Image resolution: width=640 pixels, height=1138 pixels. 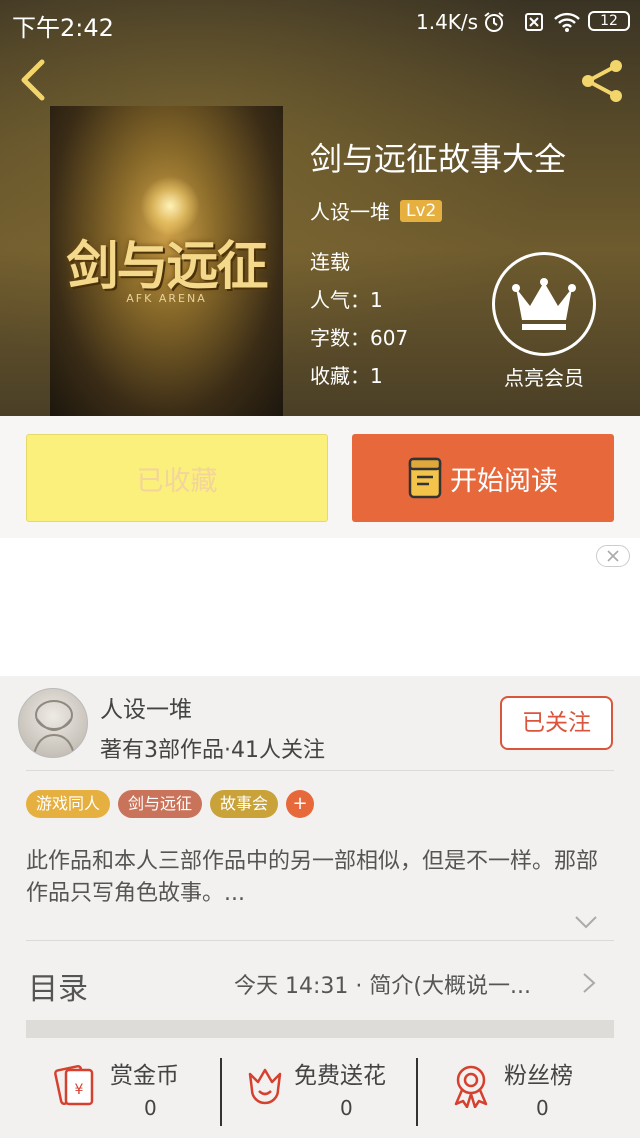 What do you see at coordinates (212, 750) in the screenshot?
I see `author-stats: 著有3部作品·41人关注` at bounding box center [212, 750].